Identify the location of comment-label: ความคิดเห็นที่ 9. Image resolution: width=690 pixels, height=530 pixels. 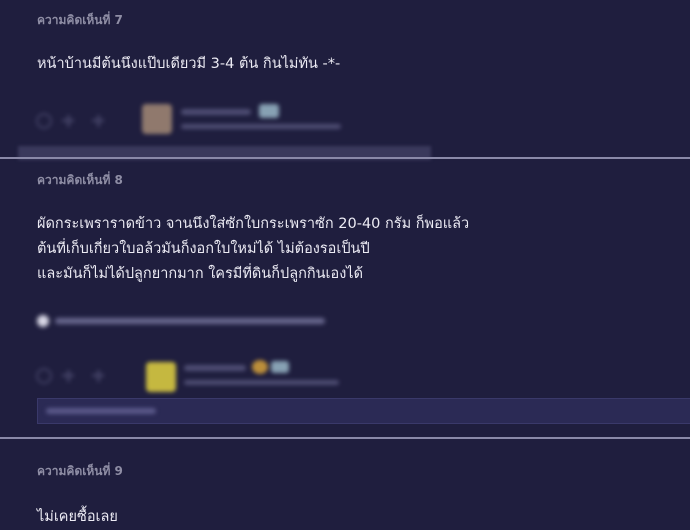
(80, 471).